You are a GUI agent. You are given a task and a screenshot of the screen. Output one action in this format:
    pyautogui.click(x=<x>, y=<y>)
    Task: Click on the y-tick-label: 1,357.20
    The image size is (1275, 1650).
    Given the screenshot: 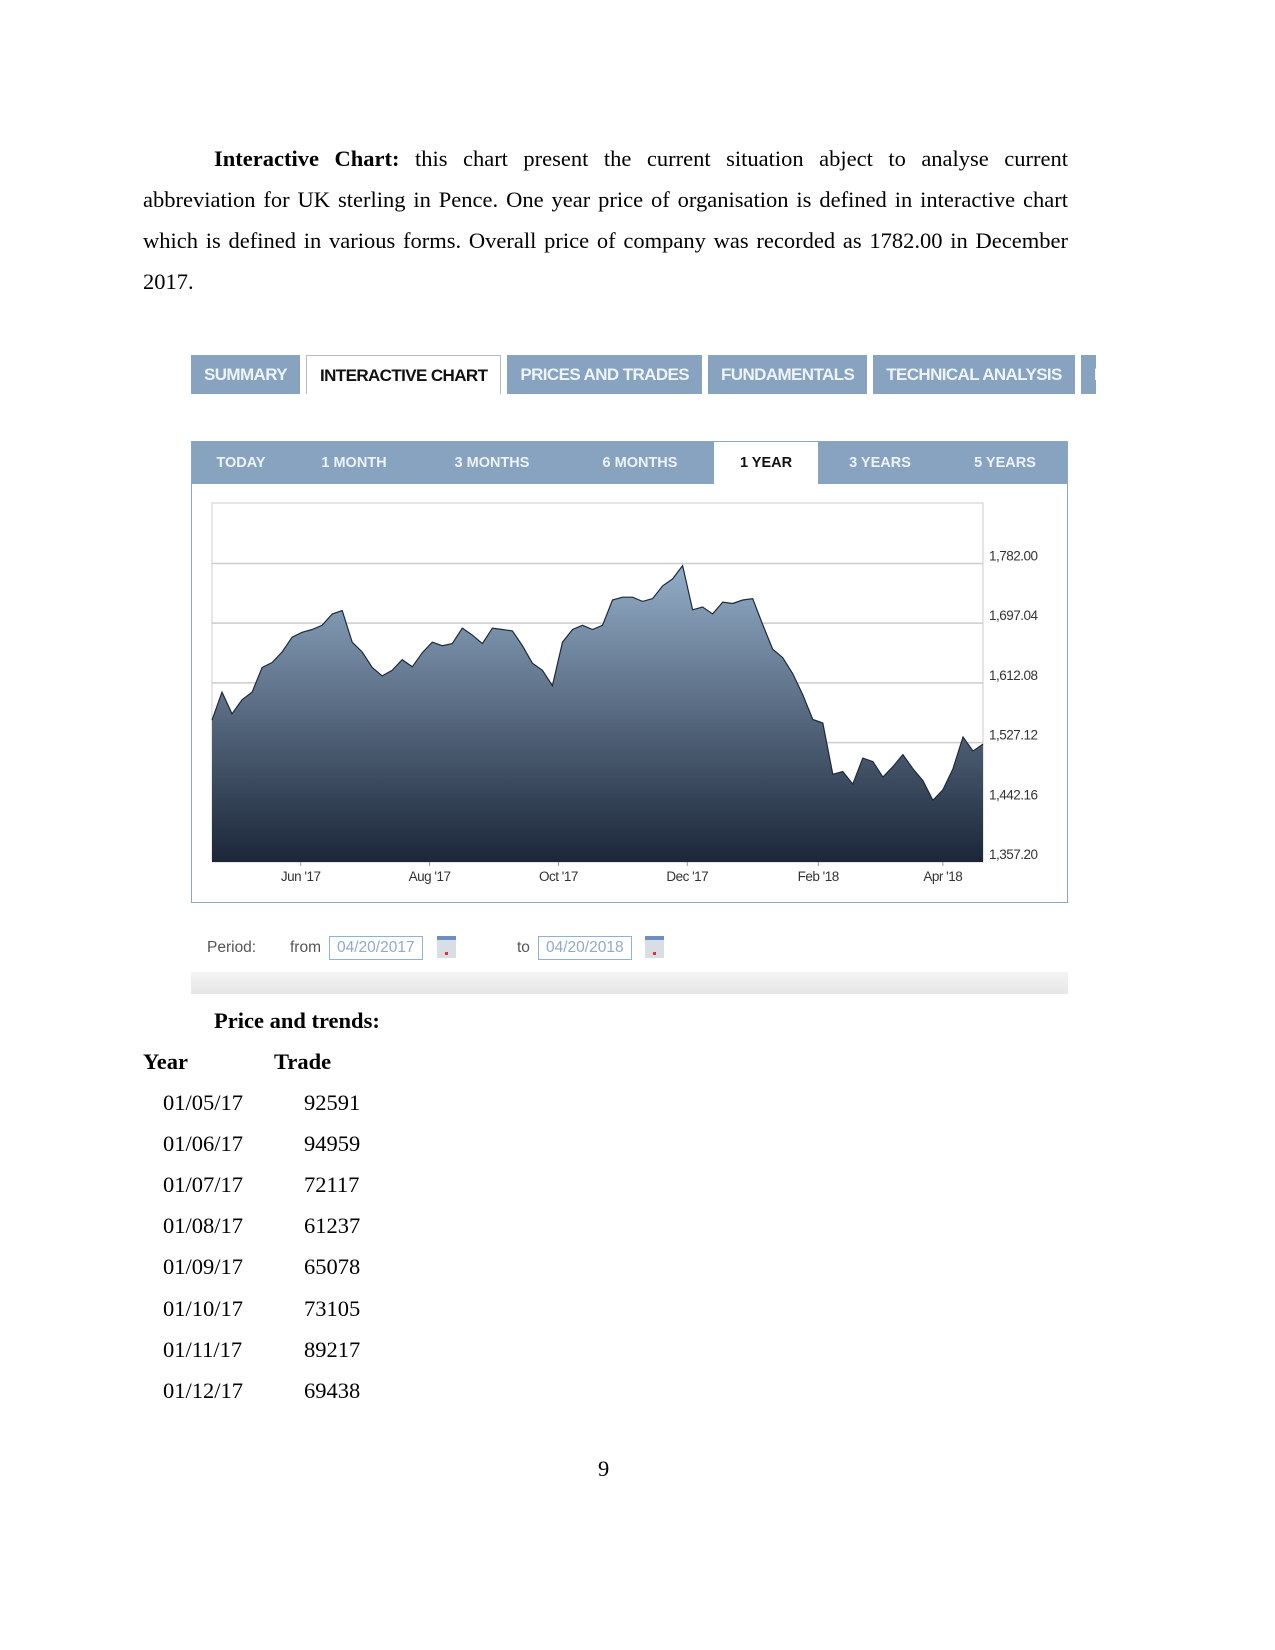 What is the action you would take?
    pyautogui.click(x=1013, y=854)
    